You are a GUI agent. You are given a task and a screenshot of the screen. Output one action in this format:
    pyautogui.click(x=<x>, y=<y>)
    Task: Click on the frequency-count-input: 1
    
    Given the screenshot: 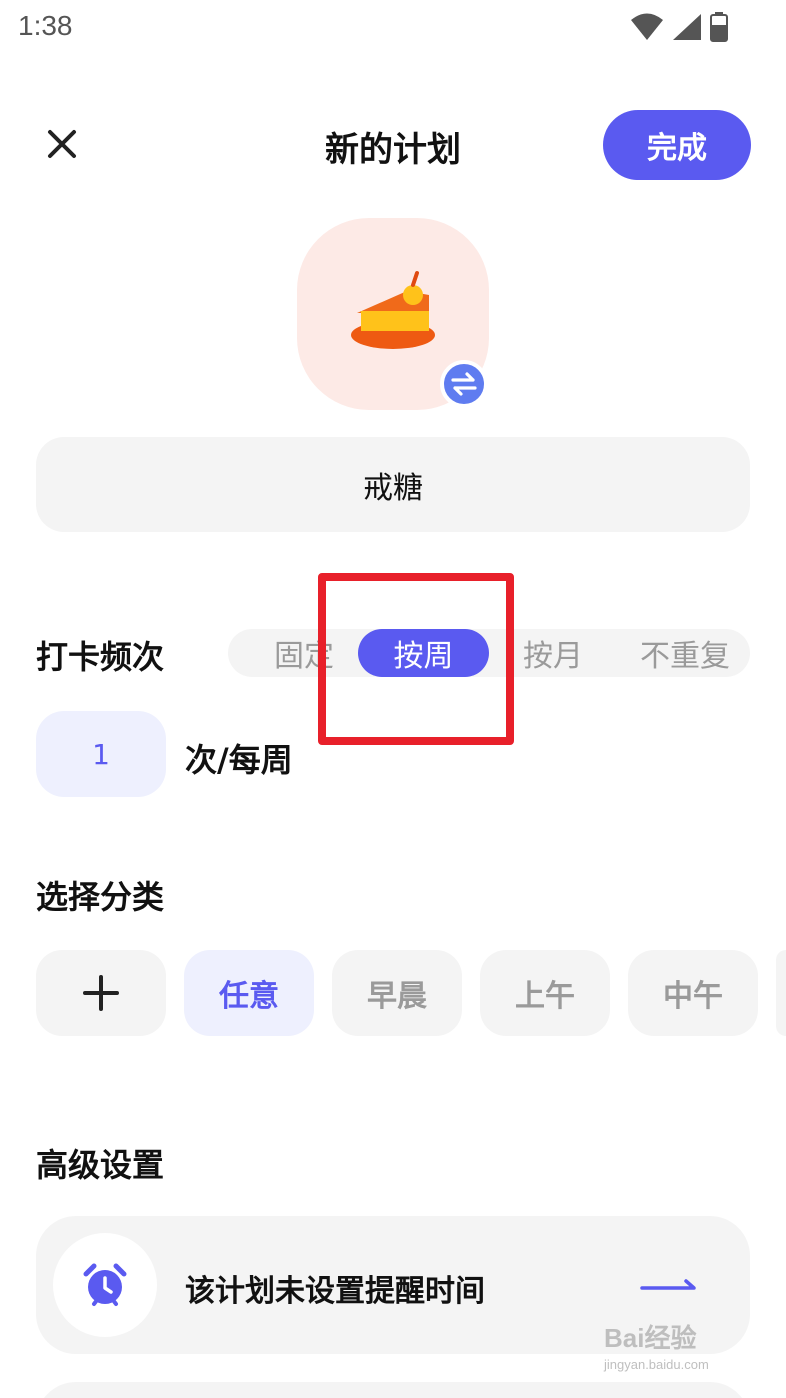 What is the action you would take?
    pyautogui.click(x=101, y=754)
    